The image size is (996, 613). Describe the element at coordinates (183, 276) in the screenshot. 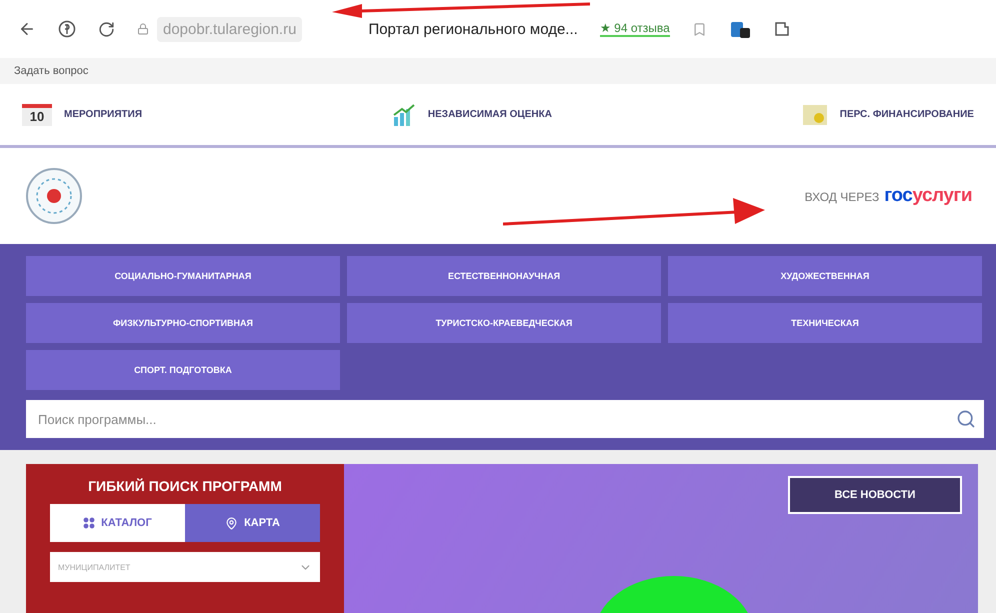

I see `direction-link: СОЦИАЛЬНО-ГУМАНИТАРНАЯ` at that location.